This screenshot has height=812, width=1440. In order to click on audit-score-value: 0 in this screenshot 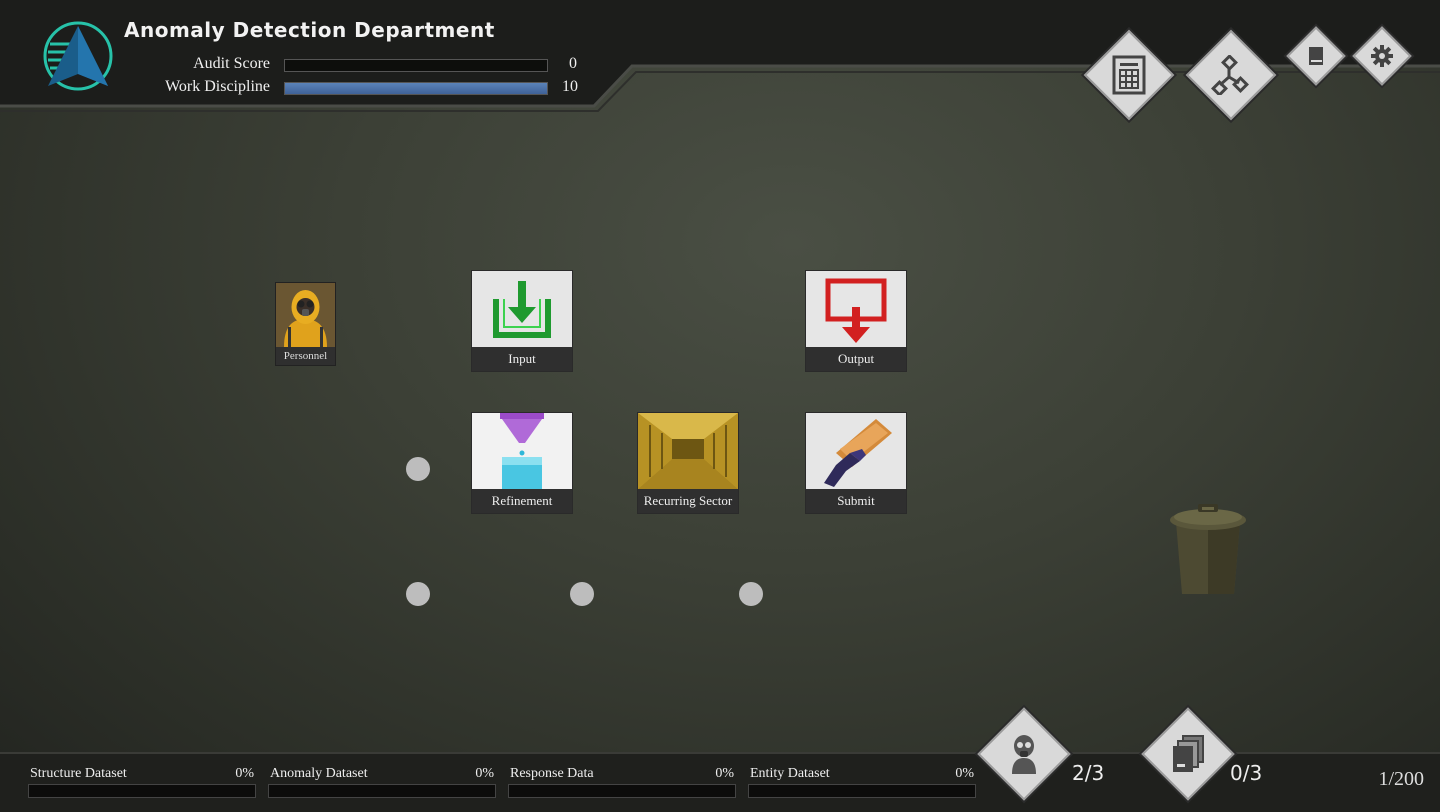, I will do `click(573, 63)`.